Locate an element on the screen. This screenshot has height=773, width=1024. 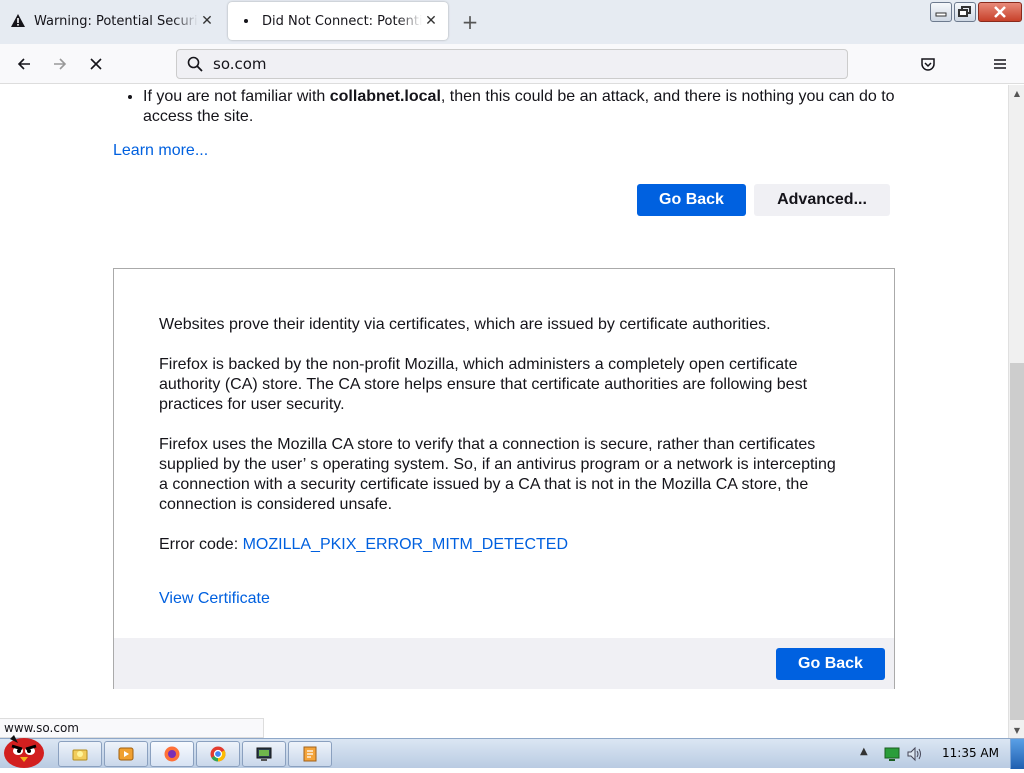
chrome-icon is located at coordinates (218, 754).